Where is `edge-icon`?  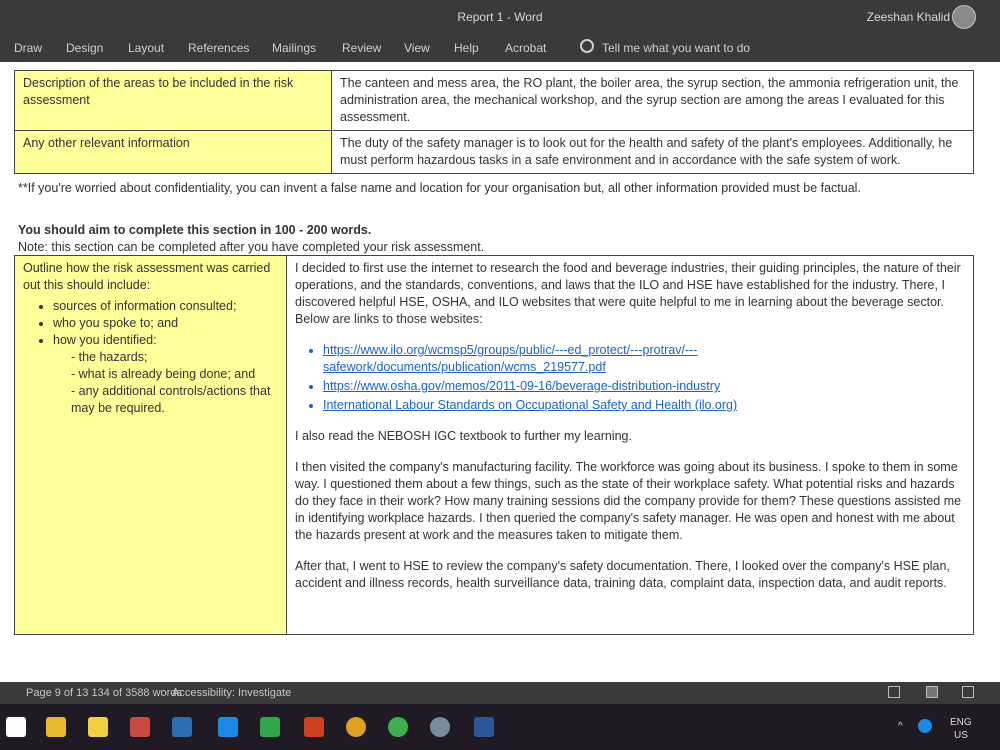
edge-icon is located at coordinates (270, 727).